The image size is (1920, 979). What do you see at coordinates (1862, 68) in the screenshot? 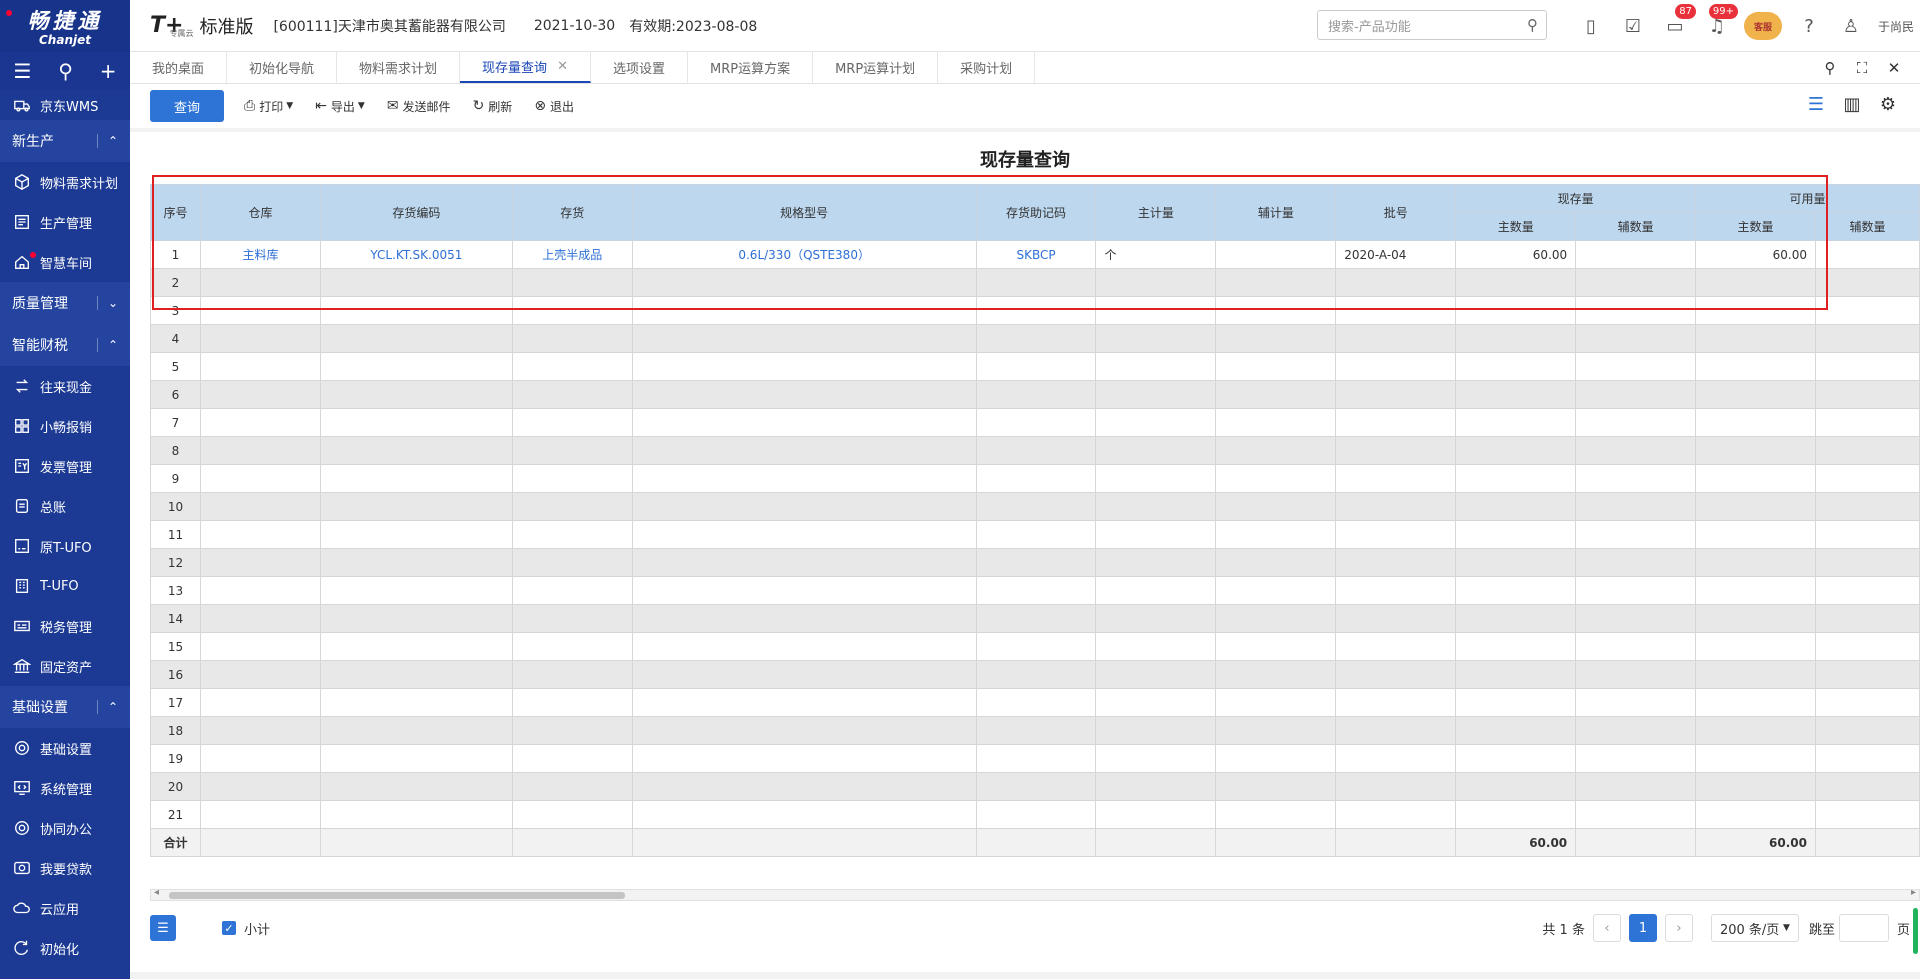
I see `fullscreen-icon: ⛶` at bounding box center [1862, 68].